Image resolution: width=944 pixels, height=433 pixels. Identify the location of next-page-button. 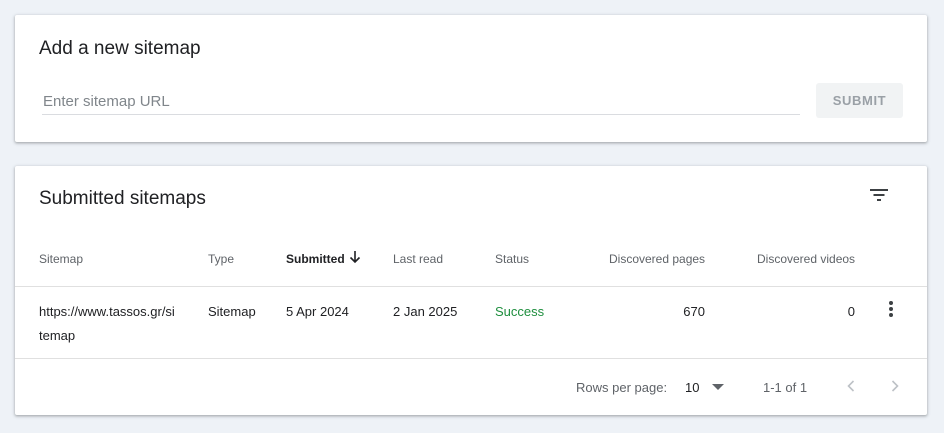
(895, 386).